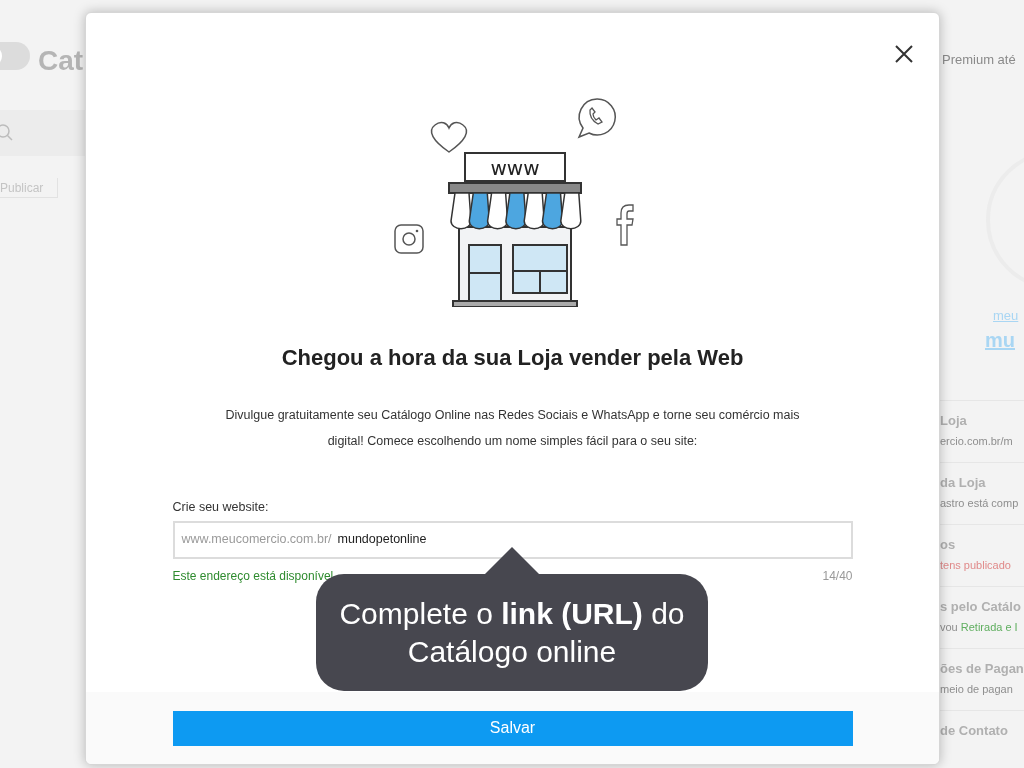  Describe the element at coordinates (61, 61) in the screenshot. I see `page-title: Cat` at that location.